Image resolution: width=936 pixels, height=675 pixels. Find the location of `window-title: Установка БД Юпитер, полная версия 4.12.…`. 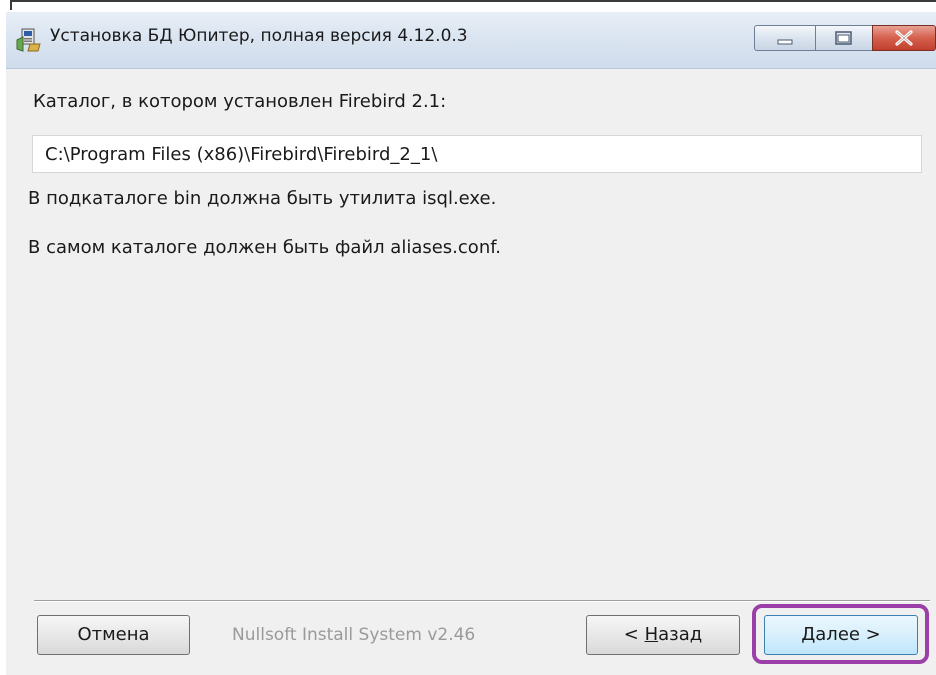

window-title: Установка БД Юпитер, полная версия 4.12.… is located at coordinates (259, 36).